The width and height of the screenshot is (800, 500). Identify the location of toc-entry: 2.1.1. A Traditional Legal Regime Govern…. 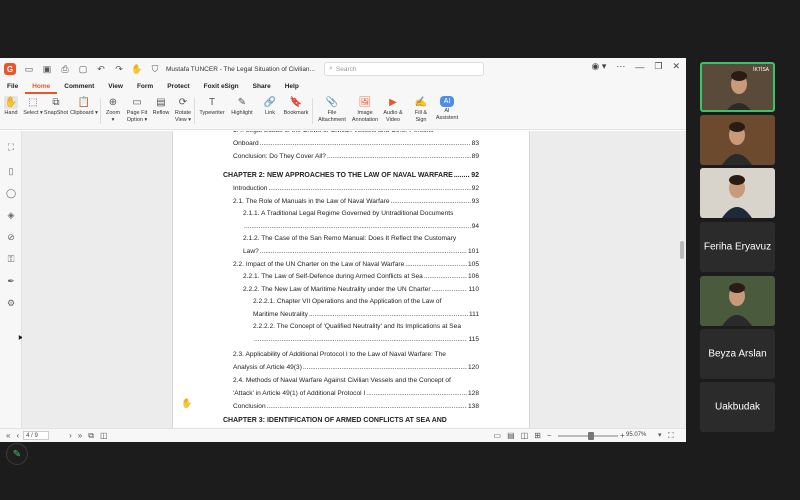
(361, 213).